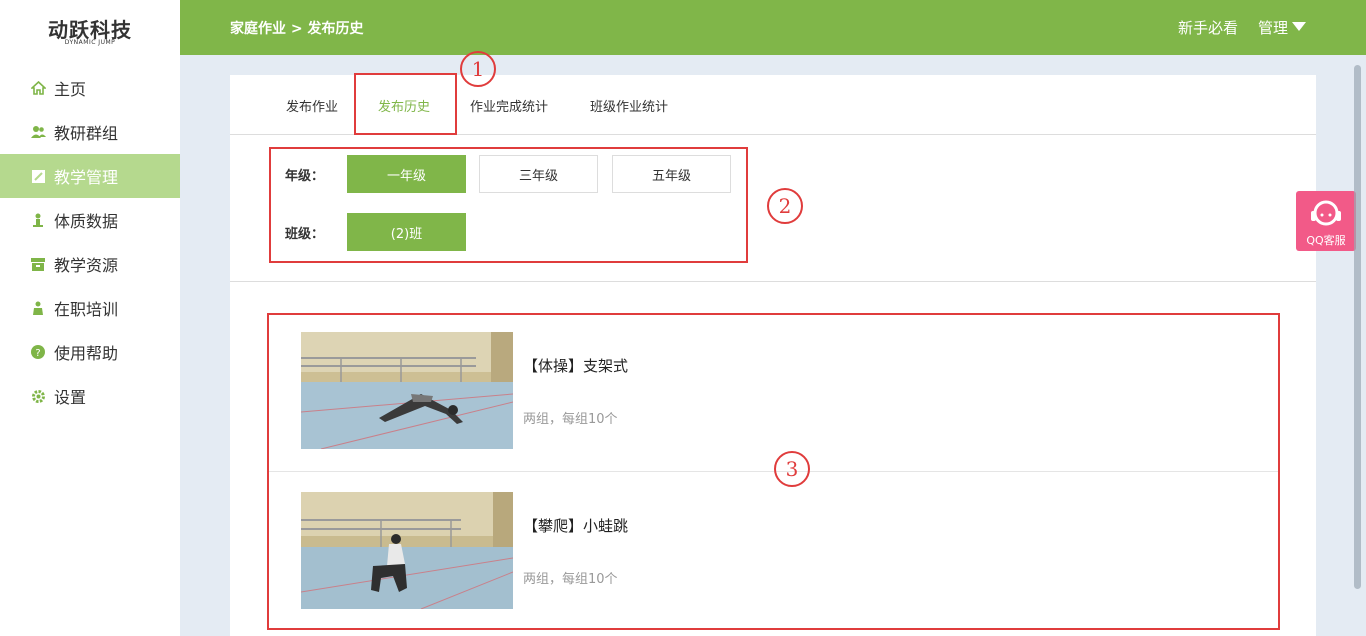  Describe the element at coordinates (406, 232) in the screenshot. I see `class-option-2: (2)班` at that location.